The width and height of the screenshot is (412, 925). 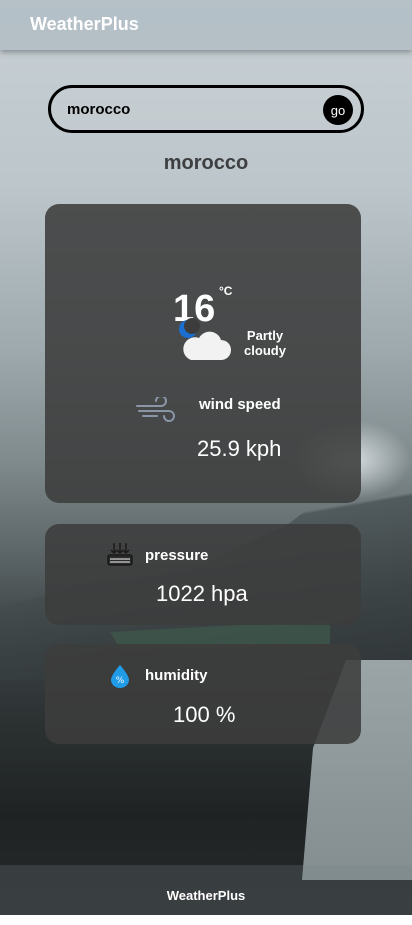 I want to click on brand-logo: WeatherPlus, so click(x=84, y=24).